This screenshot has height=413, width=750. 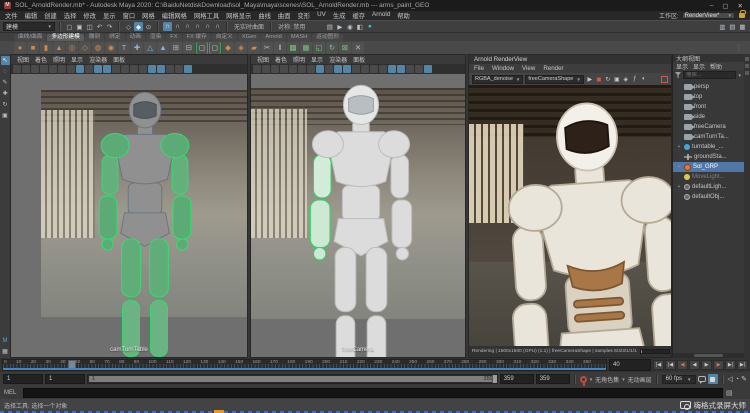 I want to click on viewport-menu-item: 面板, so click(x=359, y=59).